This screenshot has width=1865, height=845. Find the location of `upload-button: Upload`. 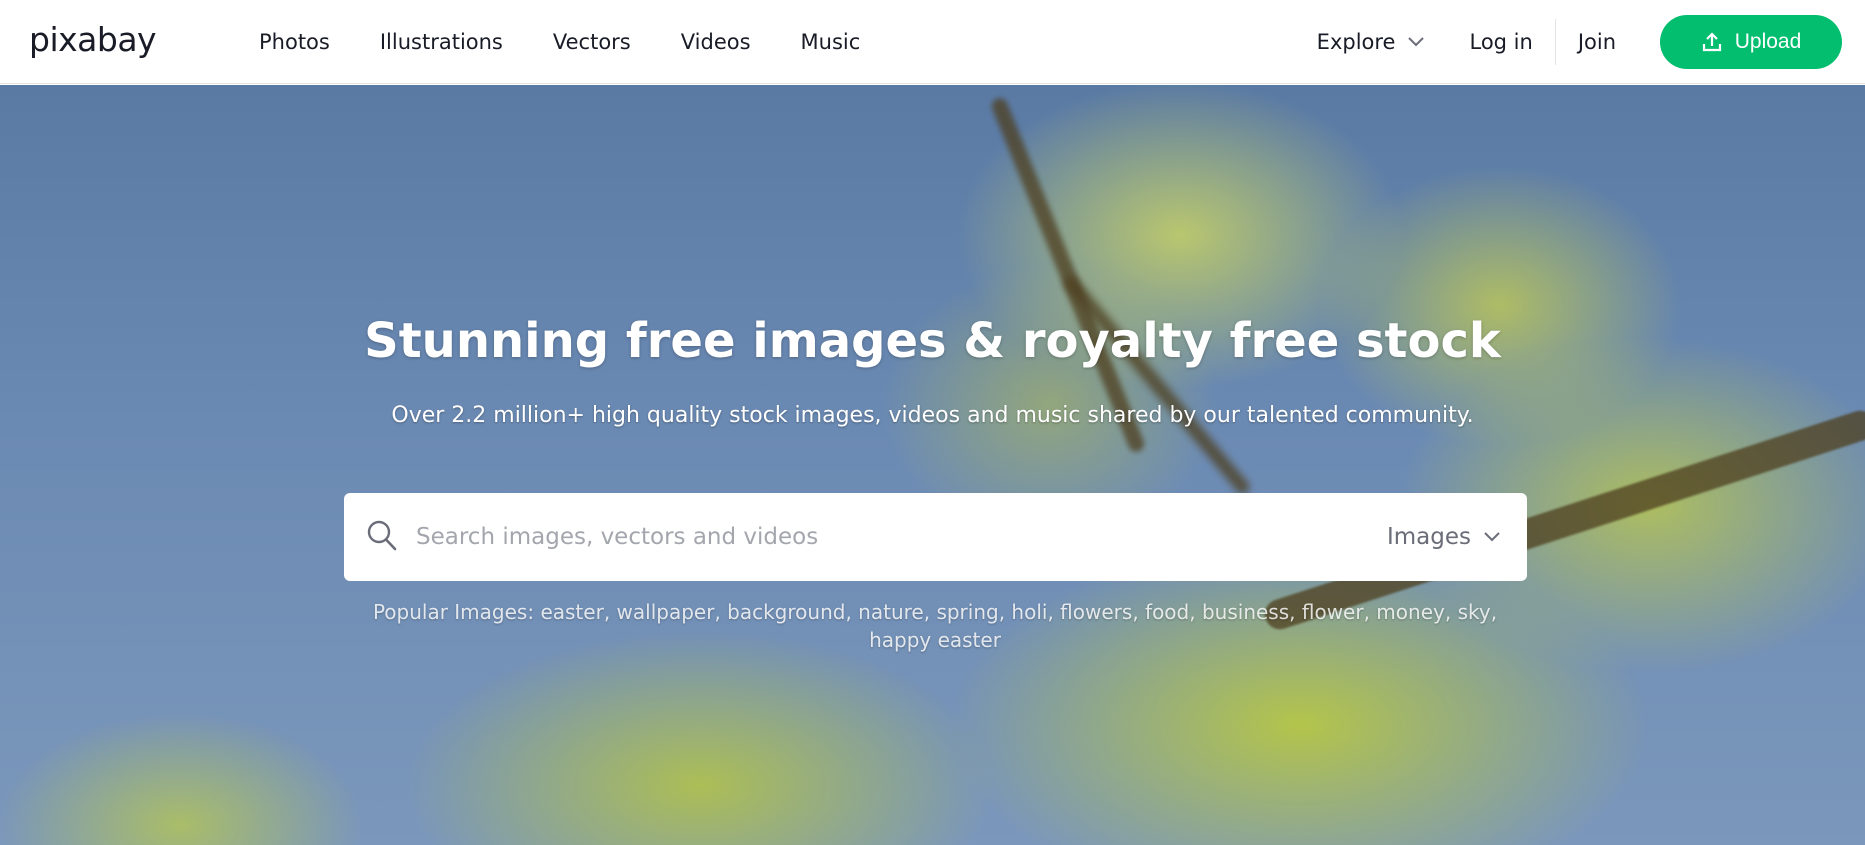

upload-button: Upload is located at coordinates (1751, 42).